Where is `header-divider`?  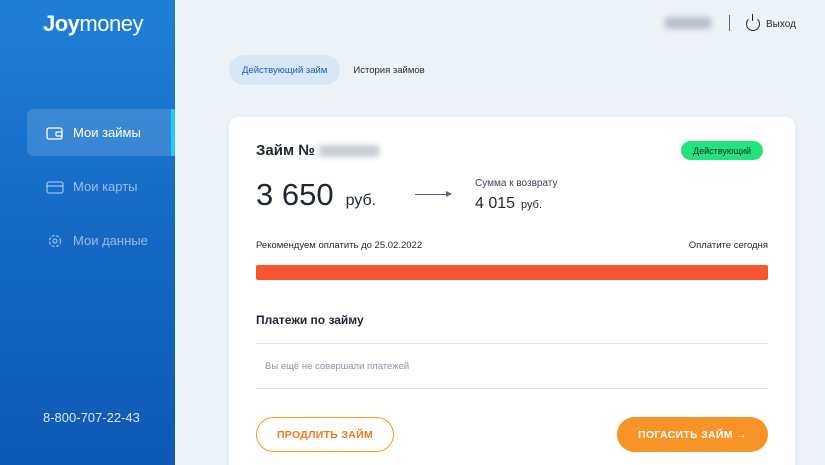
header-divider is located at coordinates (729, 23).